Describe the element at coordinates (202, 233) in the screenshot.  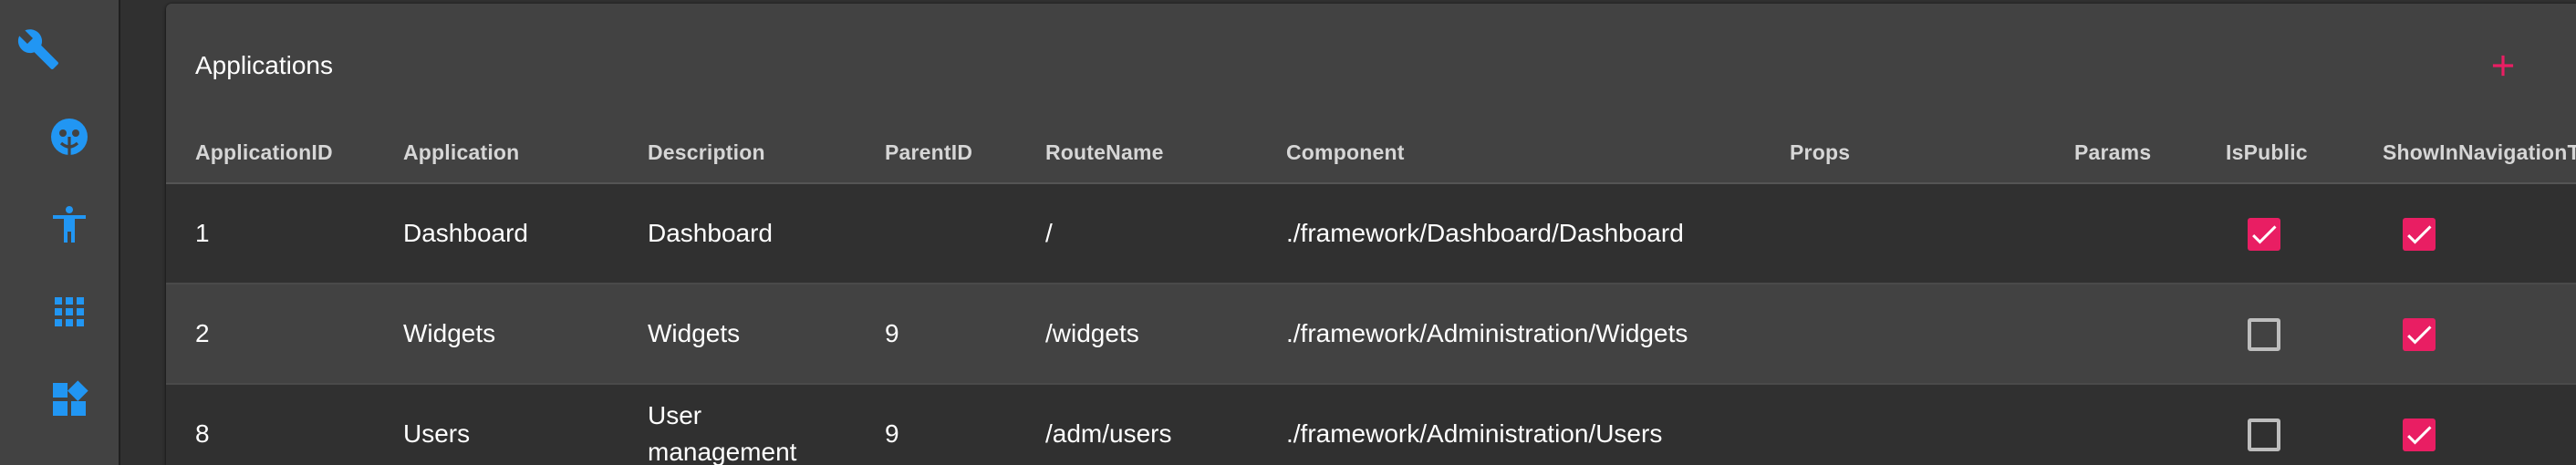
I see `cell-applicationid: 1` at that location.